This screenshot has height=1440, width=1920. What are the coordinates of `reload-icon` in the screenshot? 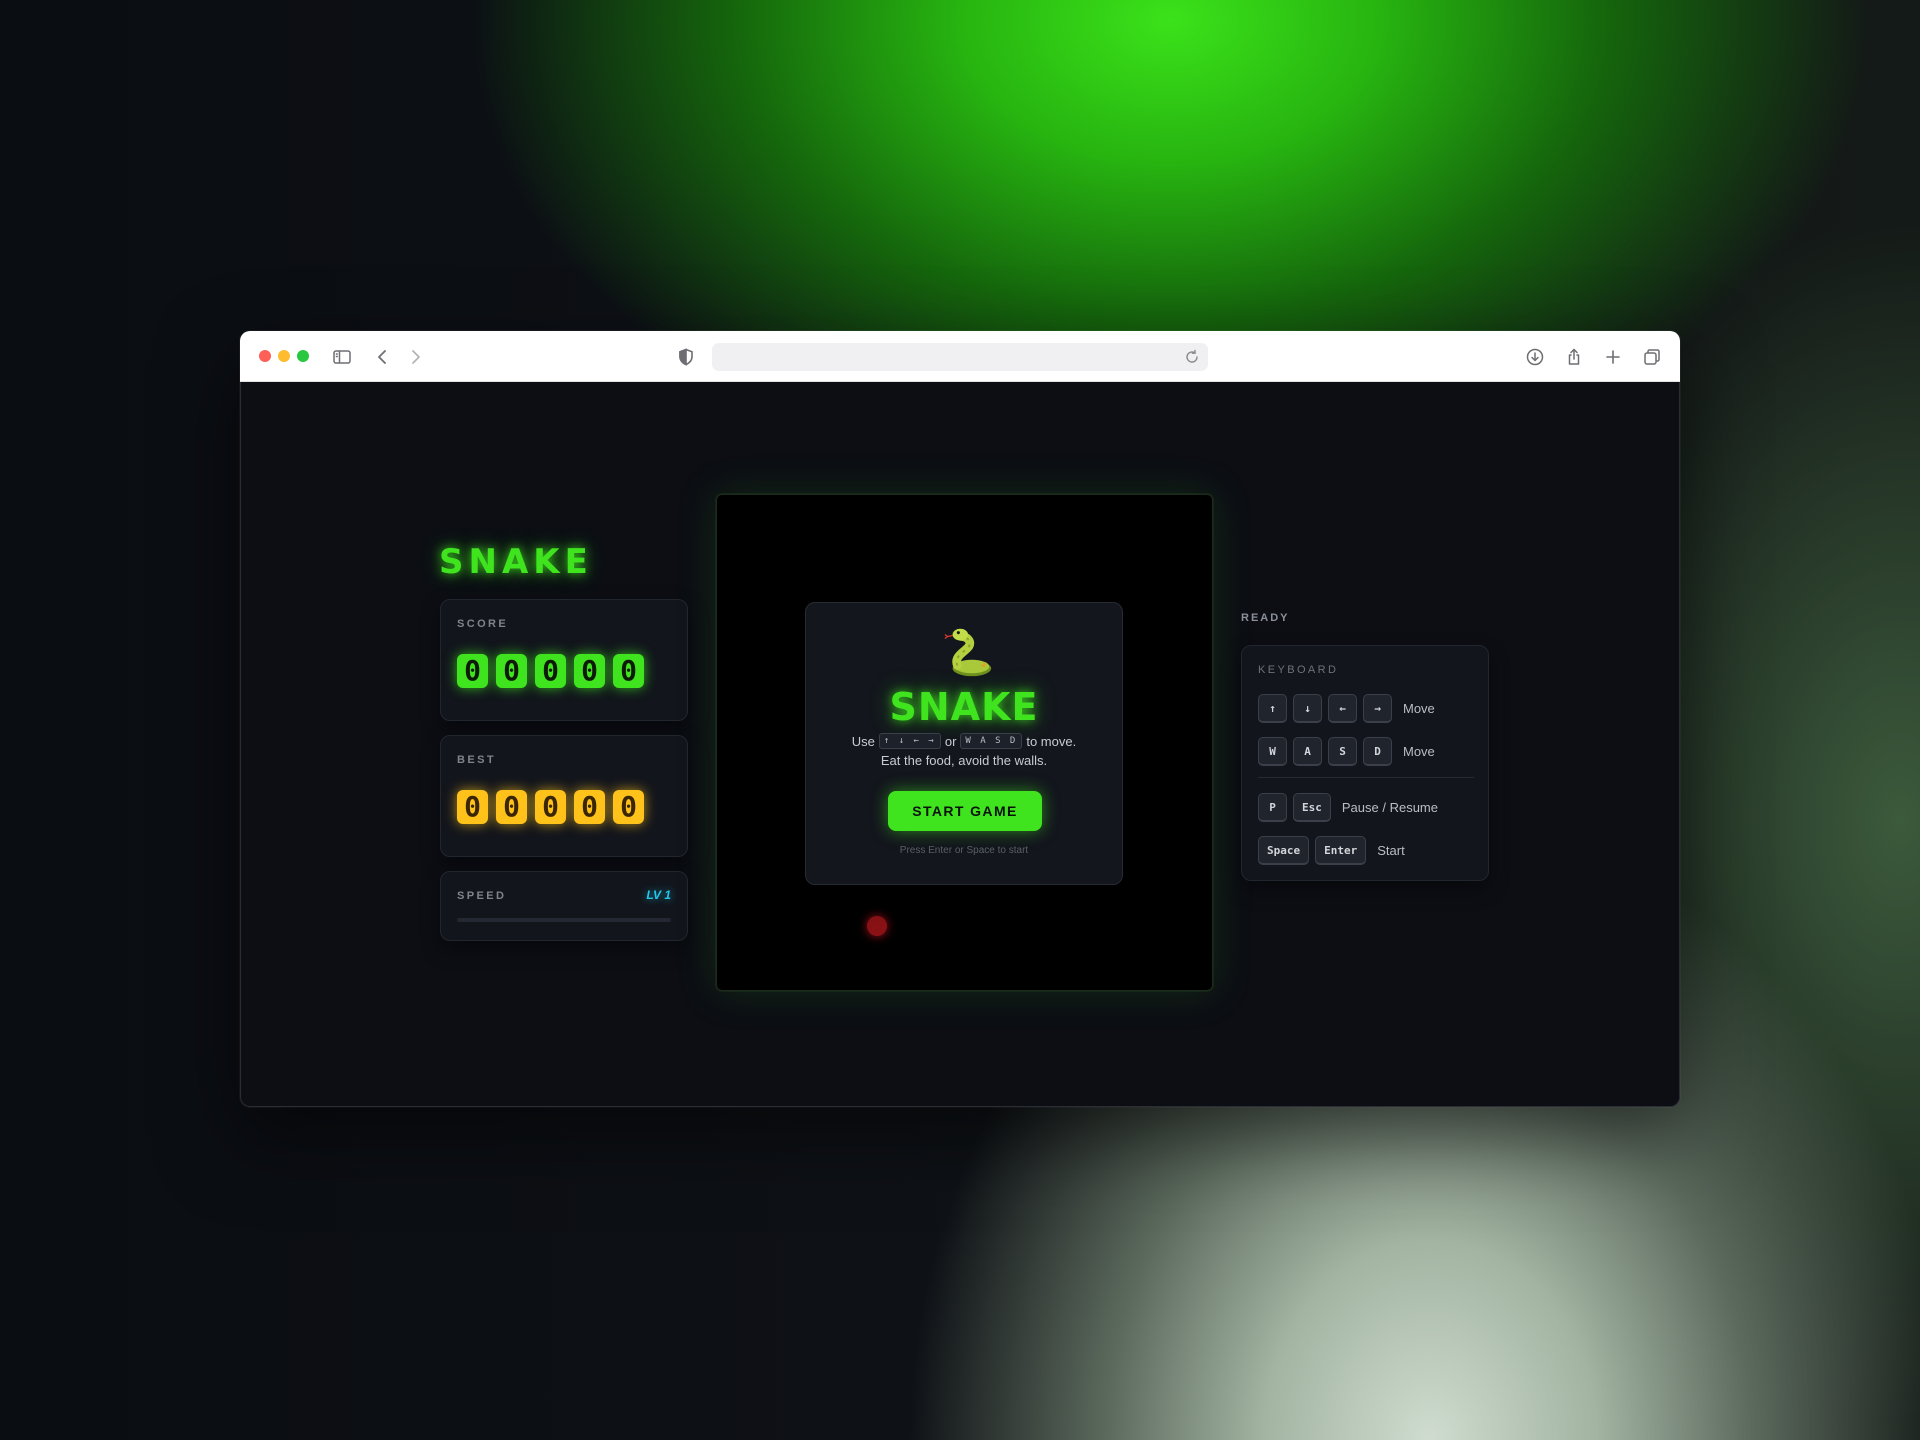 It's located at (1192, 357).